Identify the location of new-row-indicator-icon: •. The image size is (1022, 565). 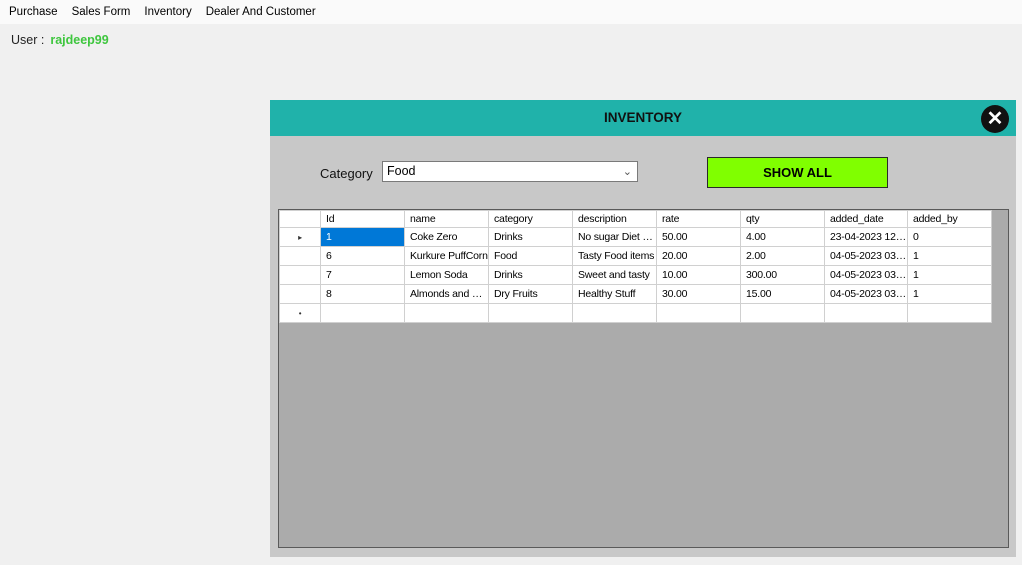
(300, 313).